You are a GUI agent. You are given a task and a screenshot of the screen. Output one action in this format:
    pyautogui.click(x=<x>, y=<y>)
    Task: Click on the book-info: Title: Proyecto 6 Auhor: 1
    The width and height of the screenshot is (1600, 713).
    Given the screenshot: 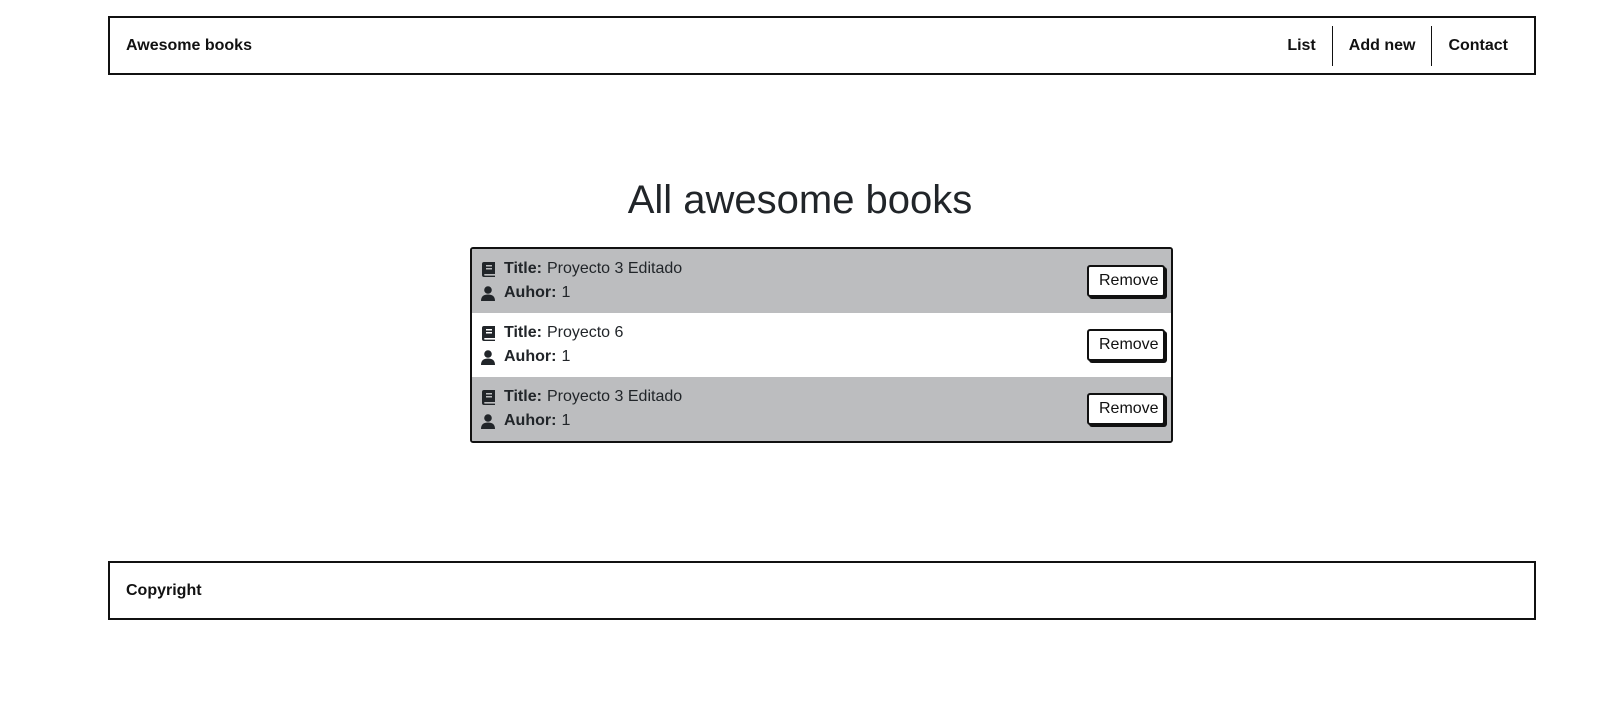 What is the action you would take?
    pyautogui.click(x=551, y=345)
    